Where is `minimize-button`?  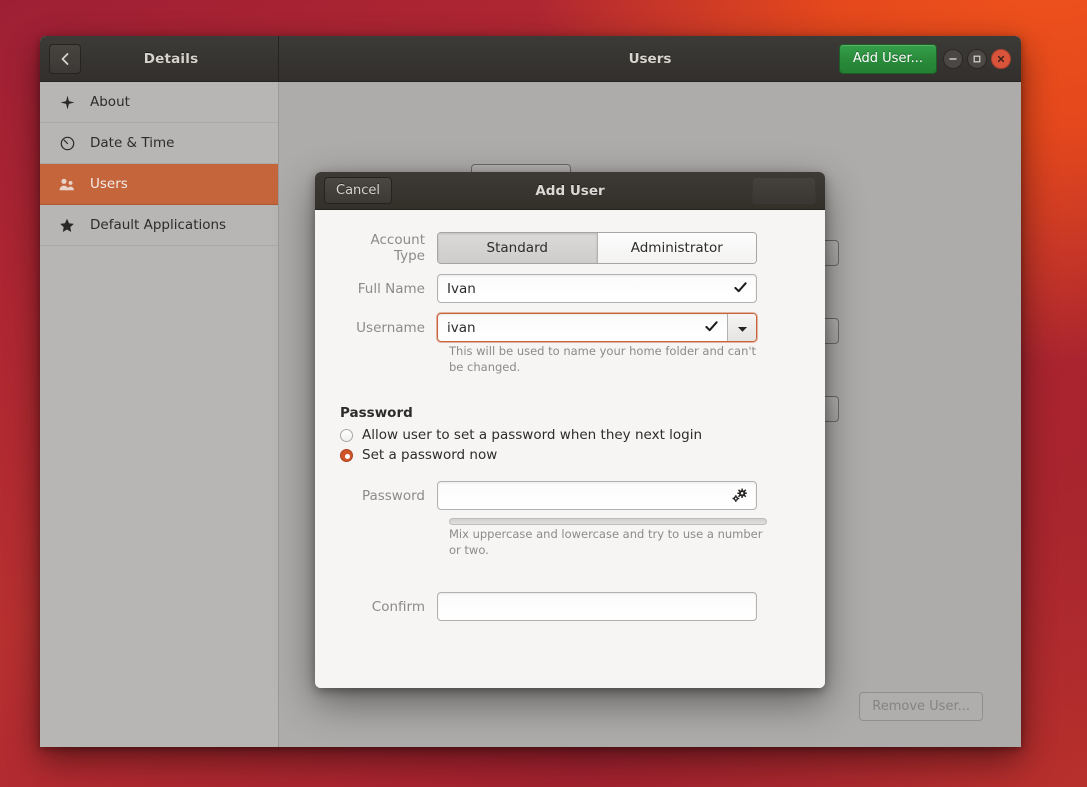
minimize-button is located at coordinates (953, 58).